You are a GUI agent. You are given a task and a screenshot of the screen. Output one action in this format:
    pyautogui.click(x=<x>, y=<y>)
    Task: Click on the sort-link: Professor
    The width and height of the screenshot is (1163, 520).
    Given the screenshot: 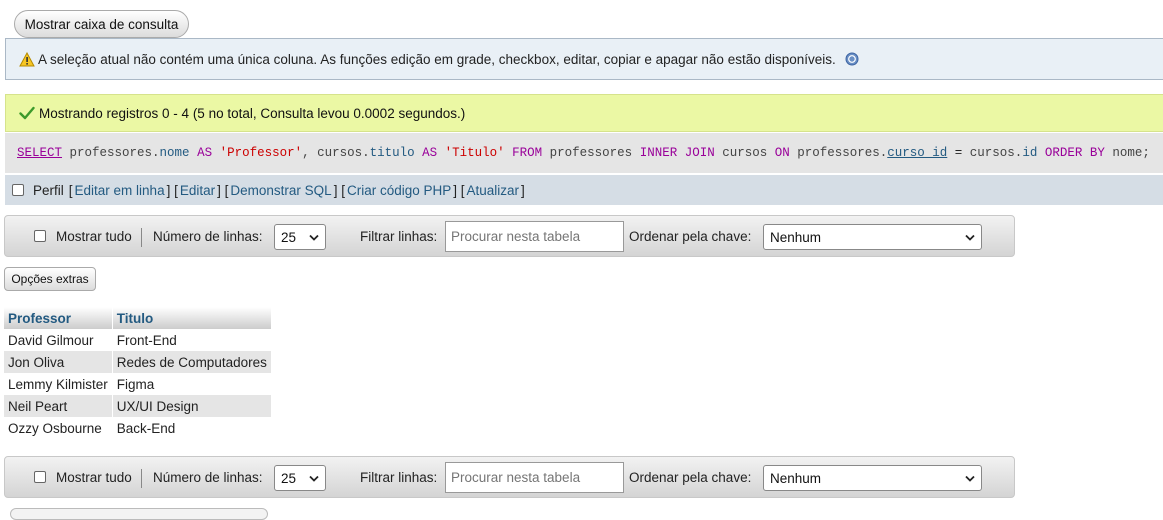 What is the action you would take?
    pyautogui.click(x=39, y=318)
    